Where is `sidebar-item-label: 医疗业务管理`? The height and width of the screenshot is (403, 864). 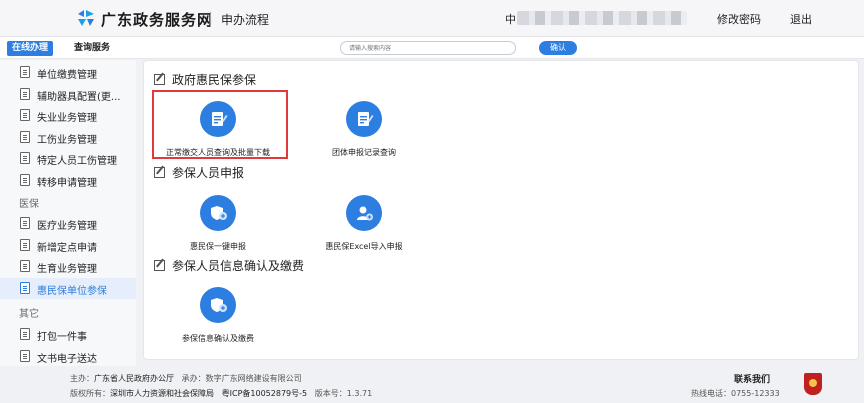
sidebar-item-label: 医疗业务管理 is located at coordinates (67, 226).